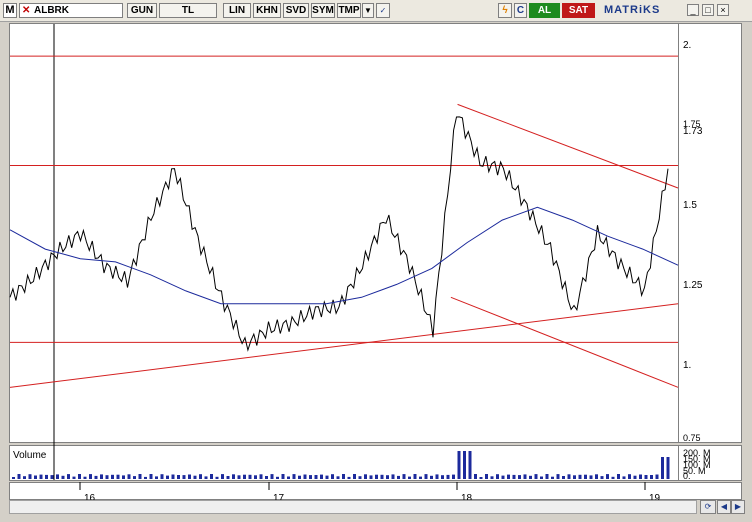 The image size is (752, 522). I want to click on y-tick-label: 0.75, so click(692, 438).